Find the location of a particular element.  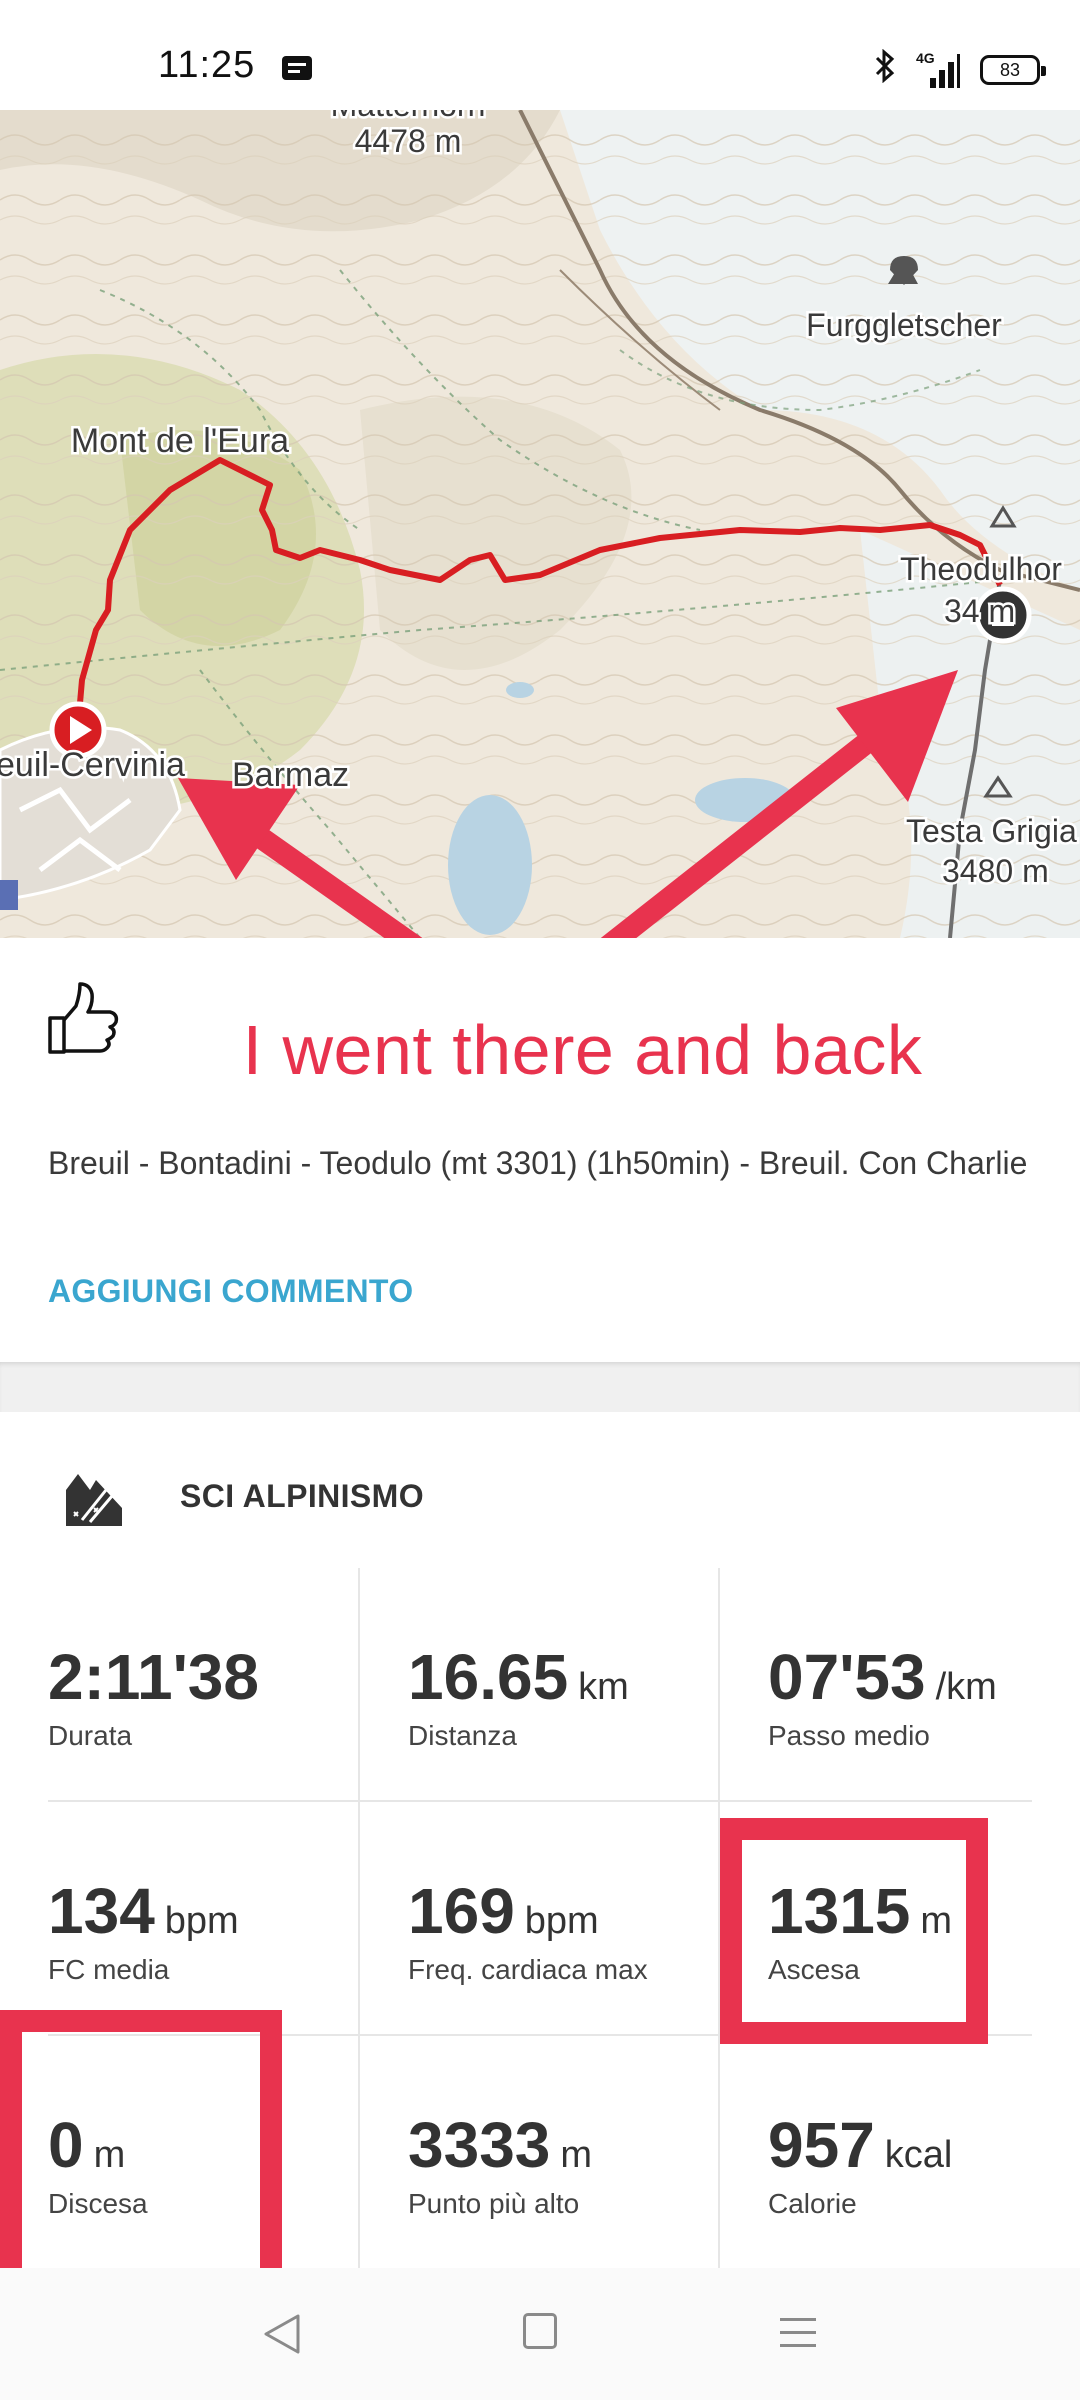

stat-unit: kcal is located at coordinates (918, 2155).